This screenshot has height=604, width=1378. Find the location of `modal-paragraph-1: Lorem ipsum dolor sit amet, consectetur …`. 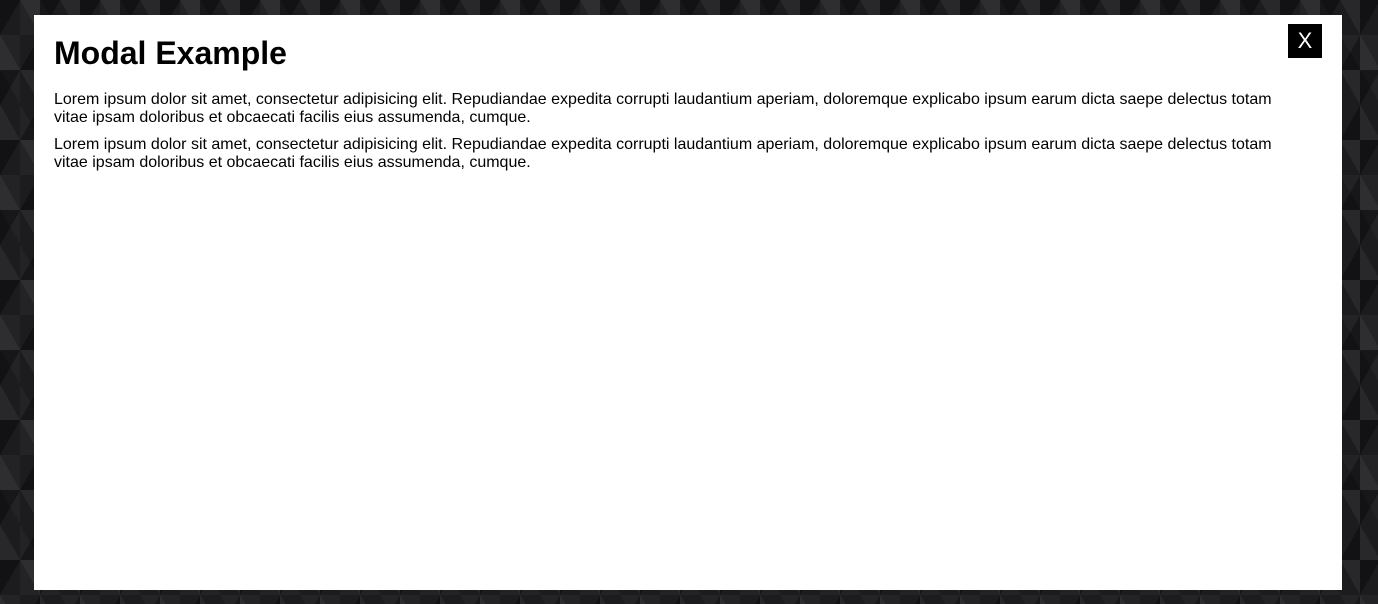

modal-paragraph-1: Lorem ipsum dolor sit amet, consectetur … is located at coordinates (663, 108).